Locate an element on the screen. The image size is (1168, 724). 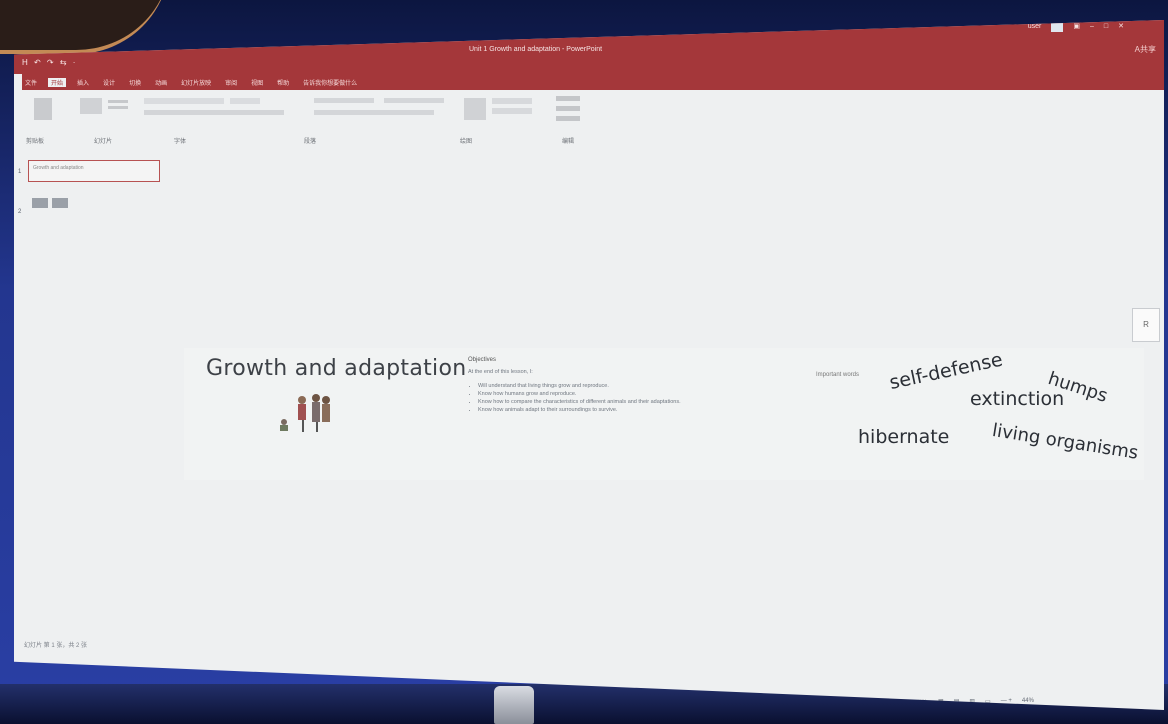
minimize-icon: – is located at coordinates (1092, 26).